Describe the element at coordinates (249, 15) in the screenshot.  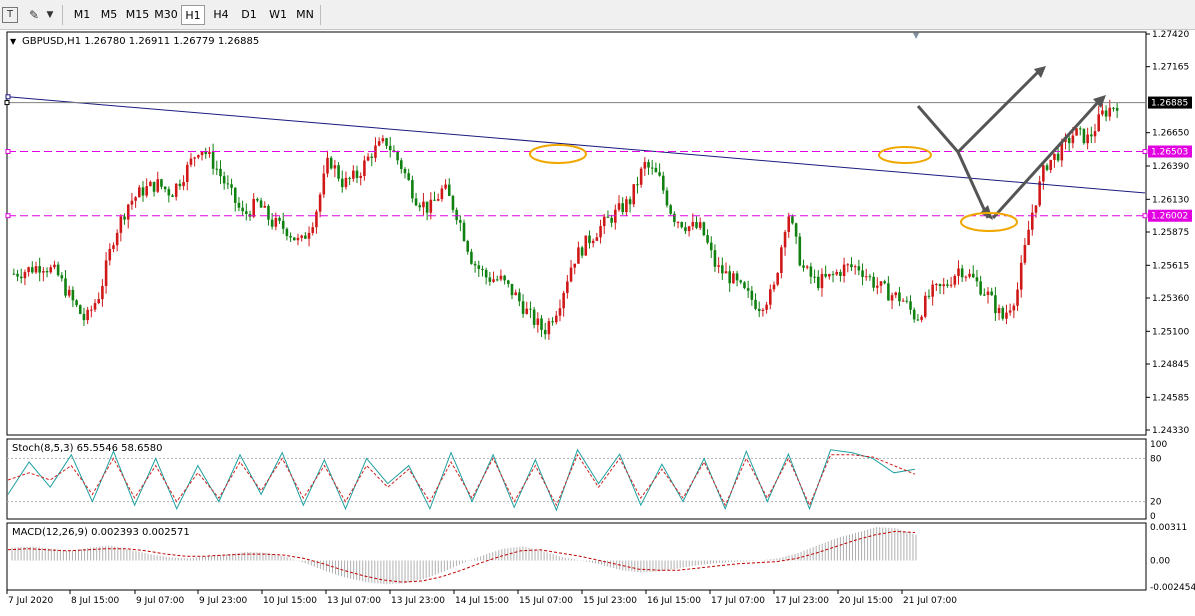
I see `timeframe-d1-button: D1` at that location.